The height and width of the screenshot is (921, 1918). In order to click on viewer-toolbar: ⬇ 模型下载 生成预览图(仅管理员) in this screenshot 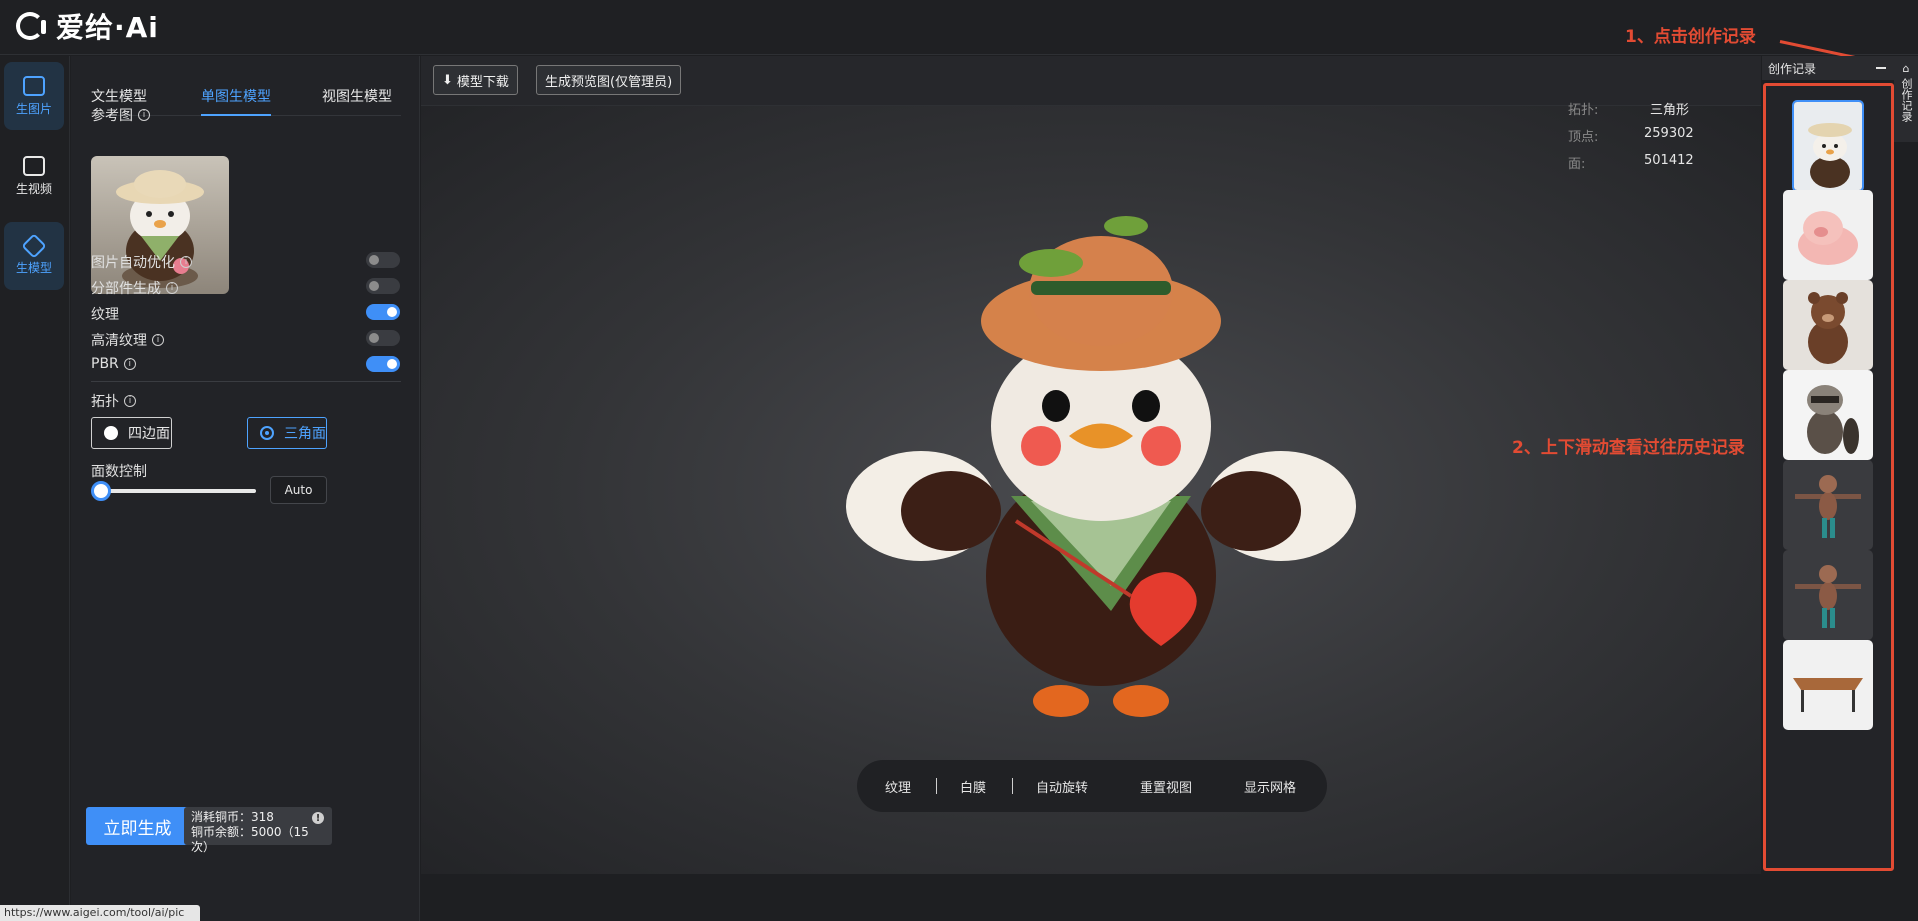, I will do `click(1091, 81)`.